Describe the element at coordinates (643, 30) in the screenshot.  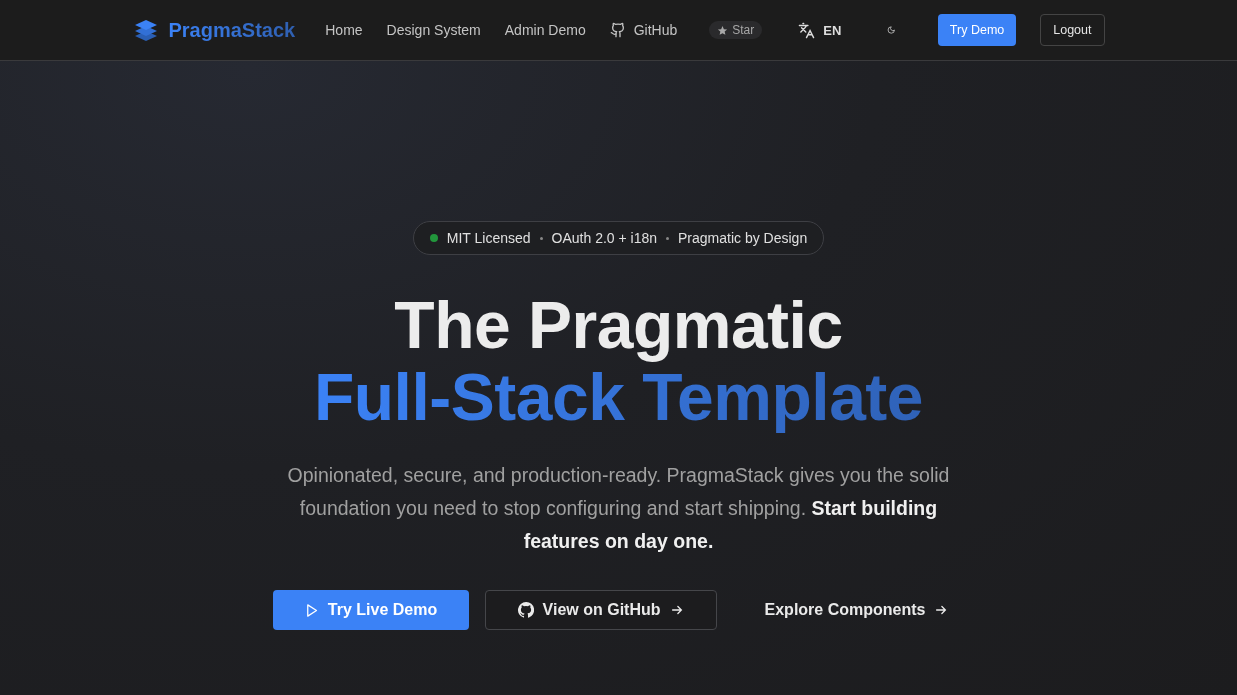
I see `github-link: GitHub` at that location.